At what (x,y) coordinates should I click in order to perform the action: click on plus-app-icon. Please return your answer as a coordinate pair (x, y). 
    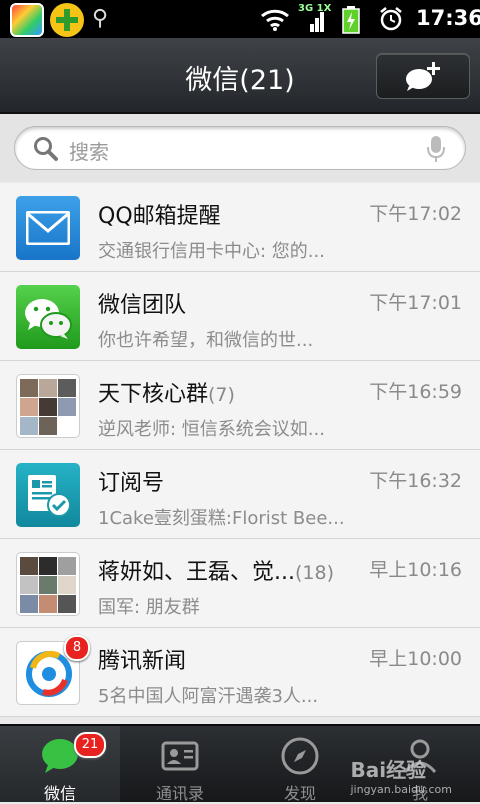
    Looking at the image, I should click on (67, 20).